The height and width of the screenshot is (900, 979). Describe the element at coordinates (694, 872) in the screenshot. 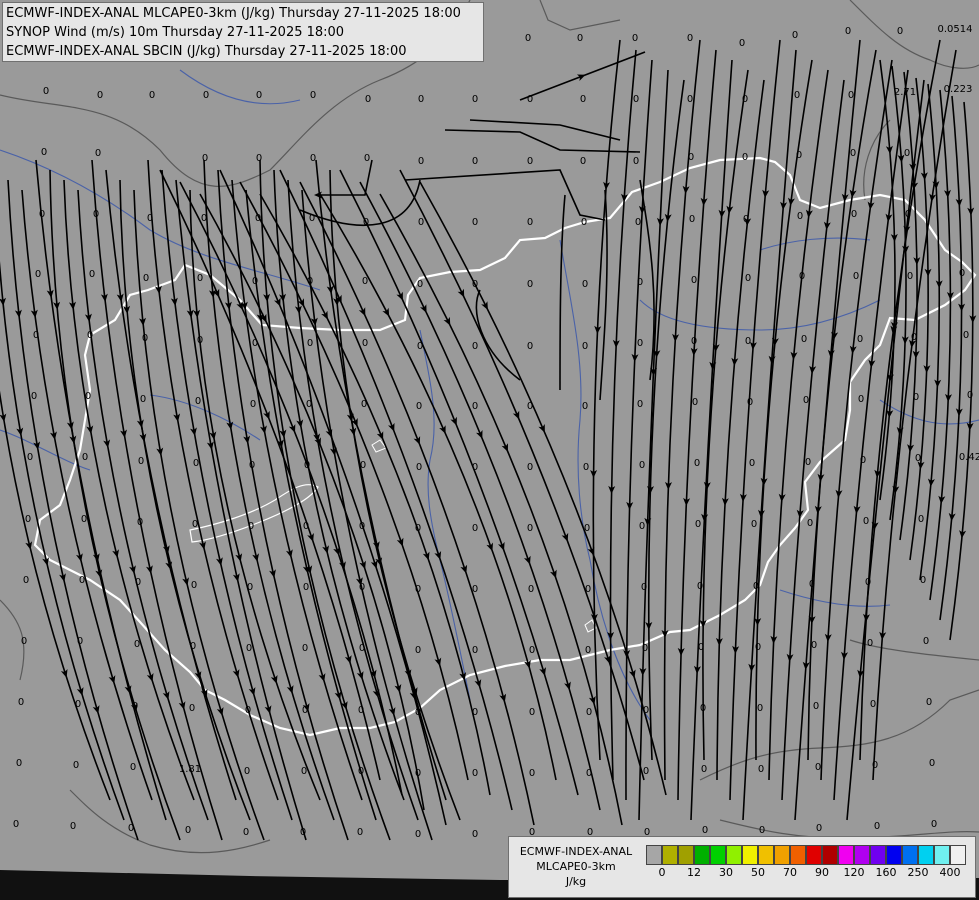

I see `legend-tick-label: 12` at that location.